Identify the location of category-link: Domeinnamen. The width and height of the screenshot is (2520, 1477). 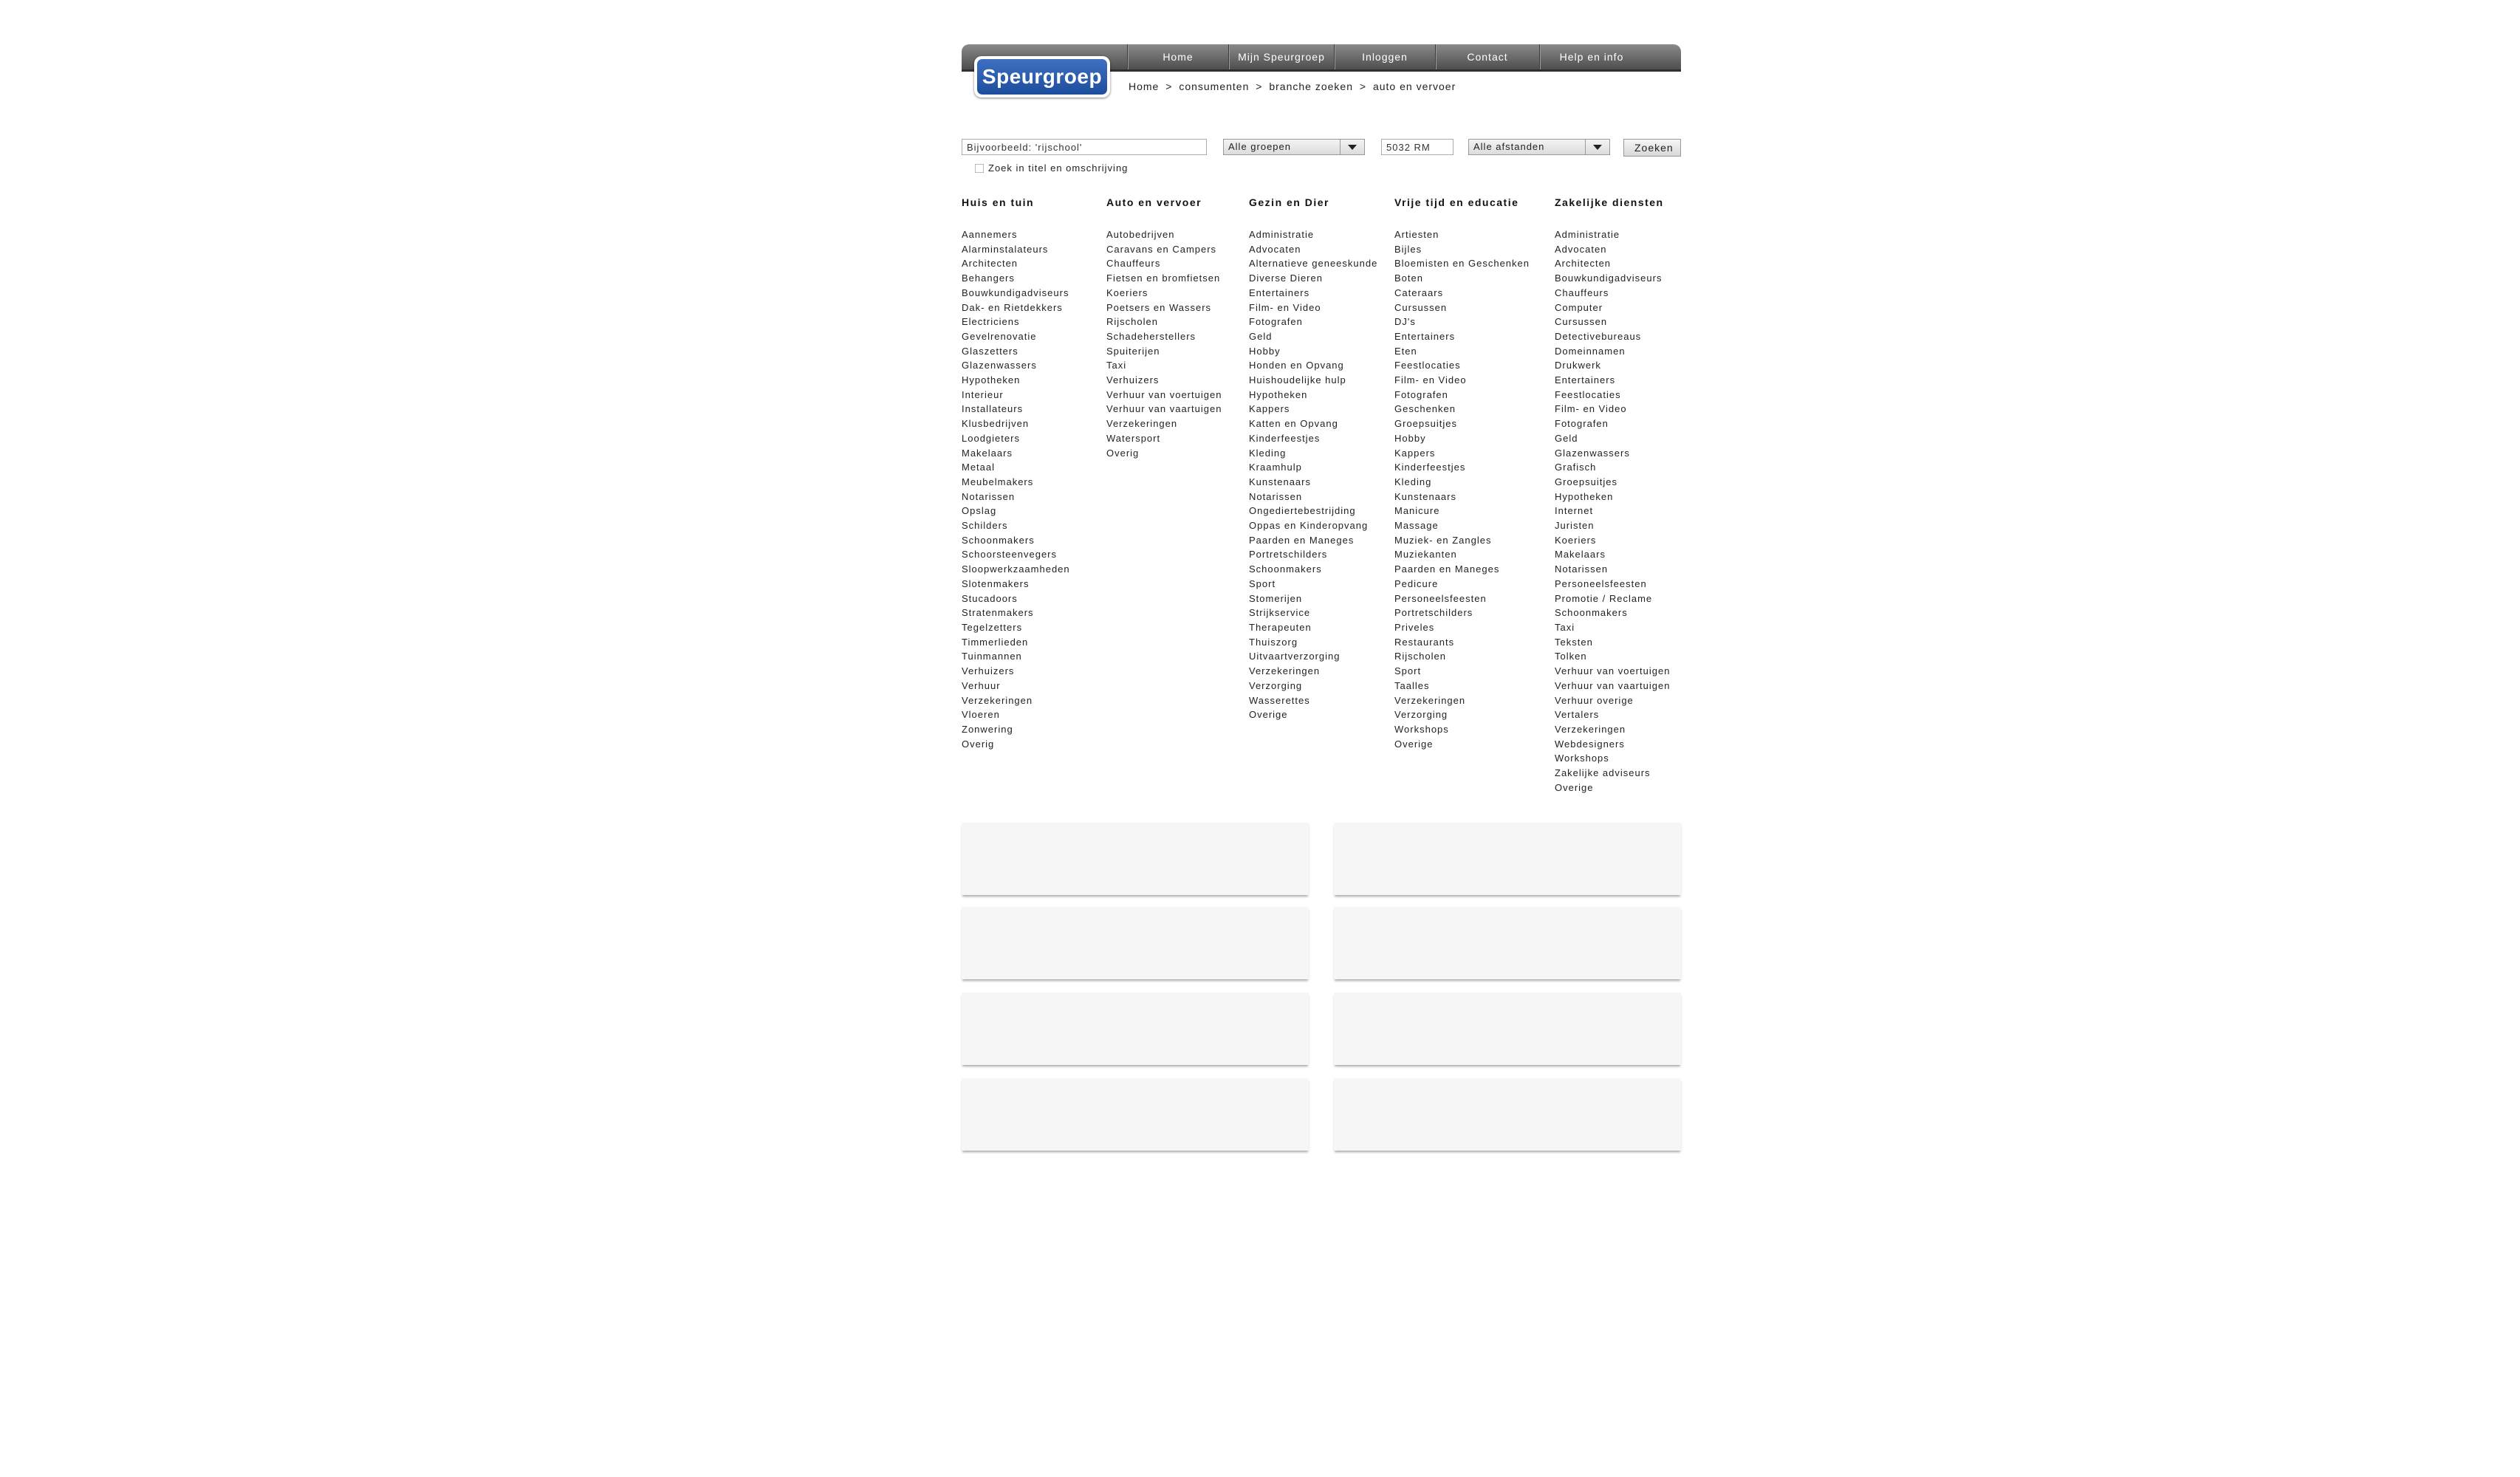
(1612, 351).